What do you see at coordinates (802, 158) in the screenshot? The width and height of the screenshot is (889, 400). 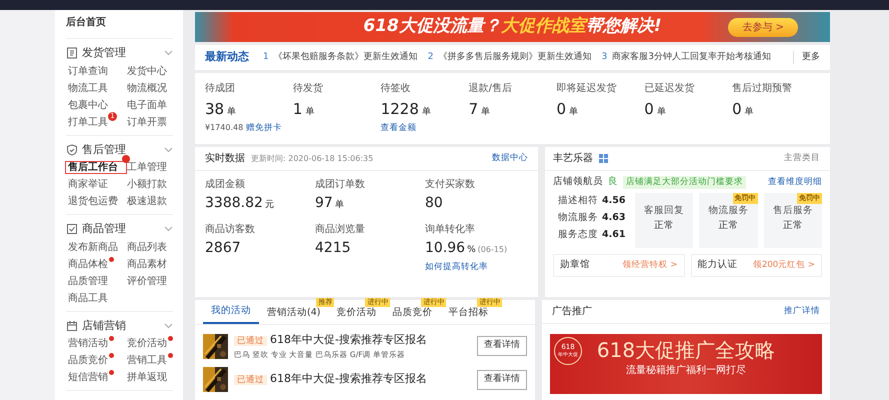 I see `category-link: 主营类目` at bounding box center [802, 158].